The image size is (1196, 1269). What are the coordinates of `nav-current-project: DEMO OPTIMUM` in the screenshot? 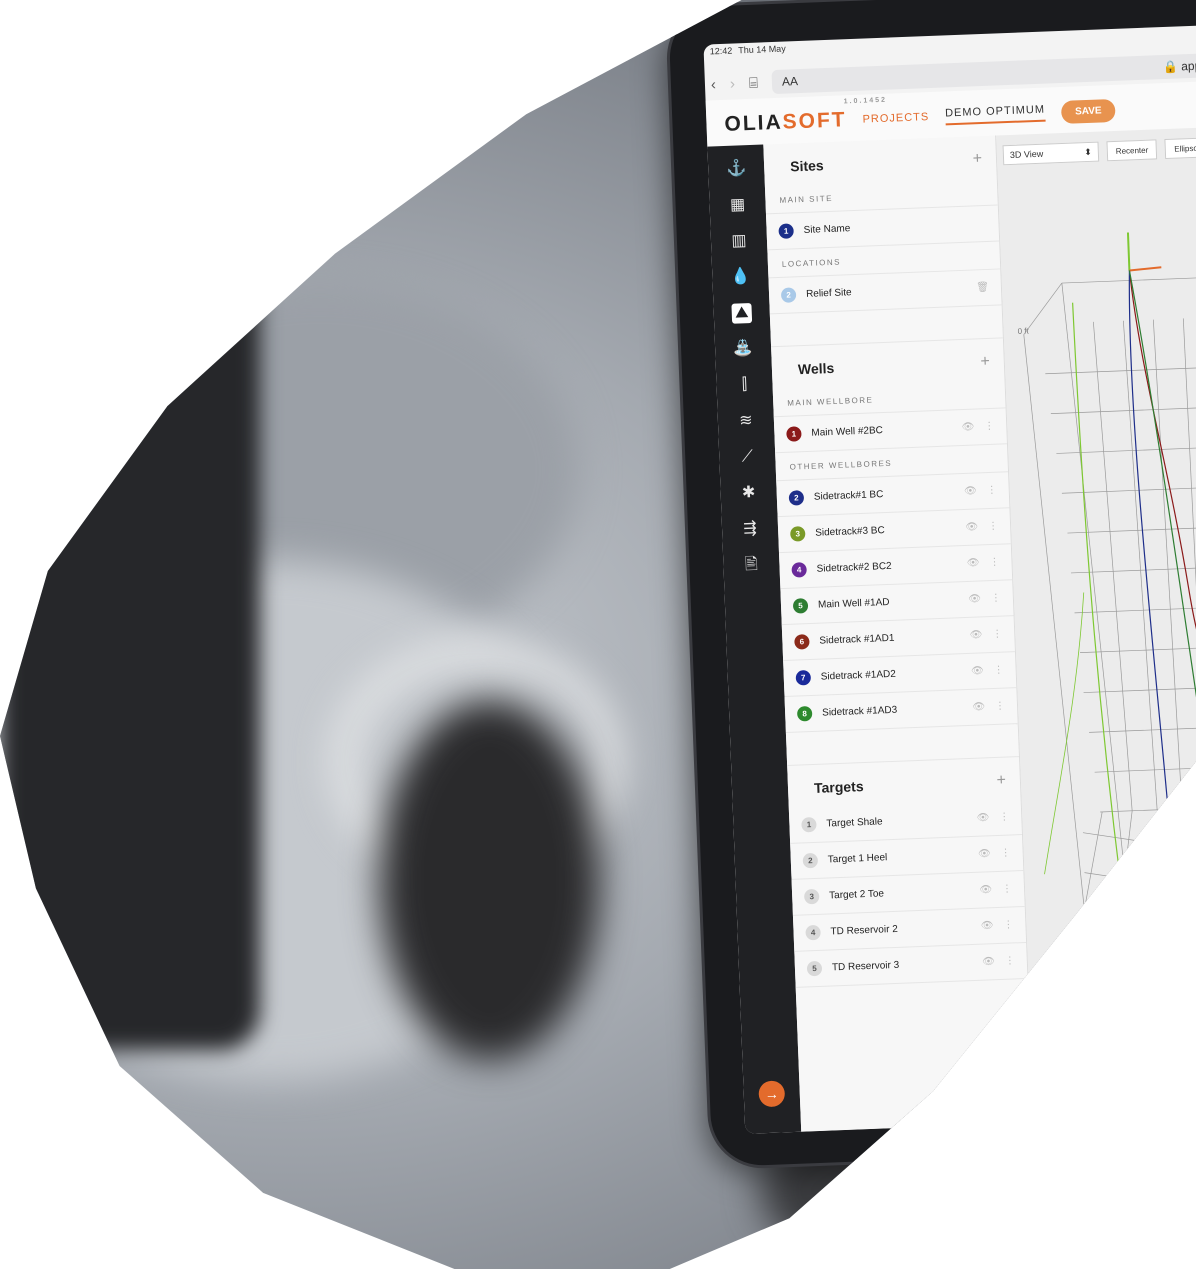 It's located at (995, 114).